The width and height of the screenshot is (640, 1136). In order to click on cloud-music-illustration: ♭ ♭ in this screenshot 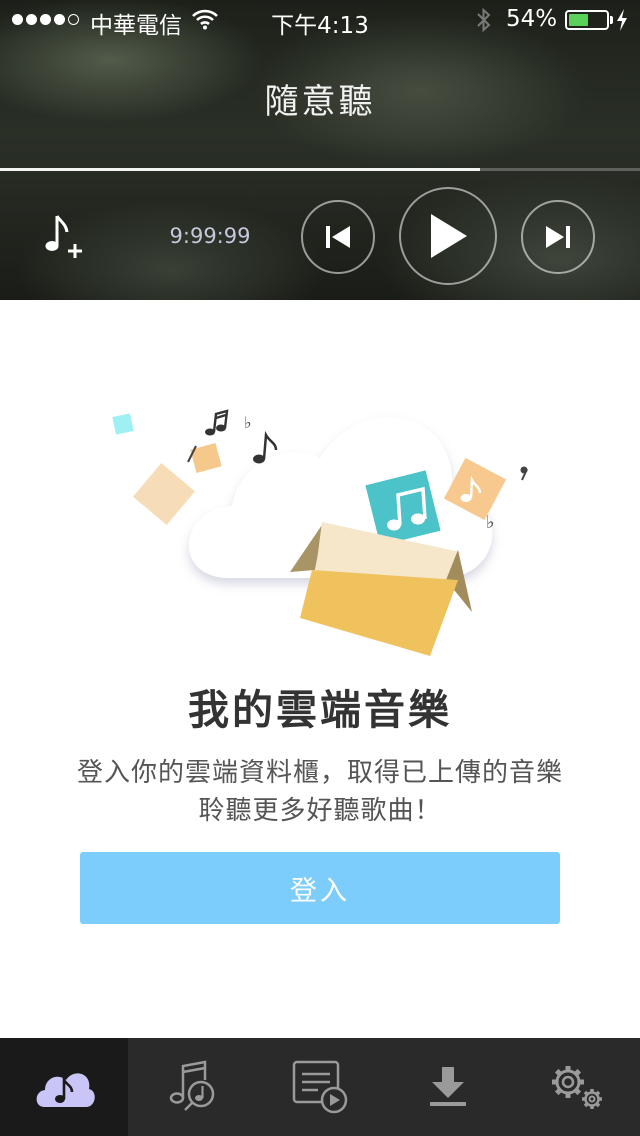, I will do `click(320, 532)`.